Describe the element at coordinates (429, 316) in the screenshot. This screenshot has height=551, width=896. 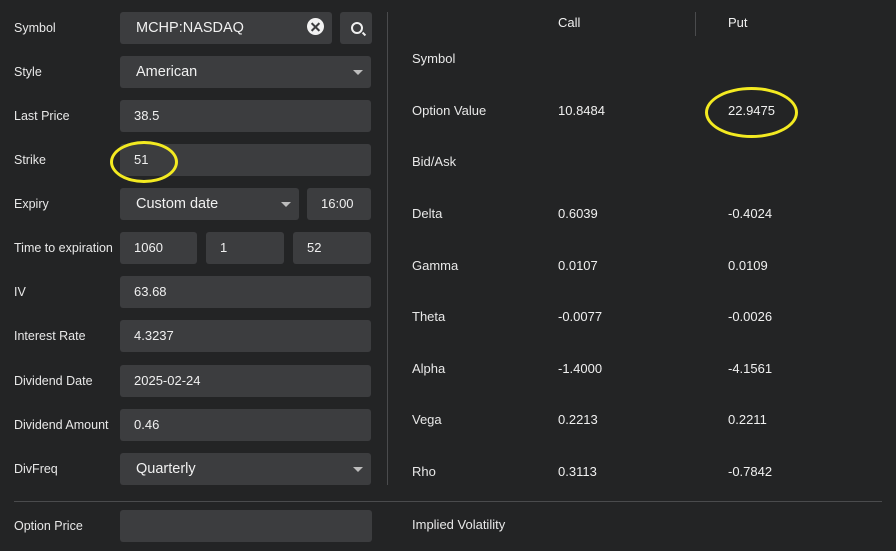
I see `result-label-theta: Theta` at that location.